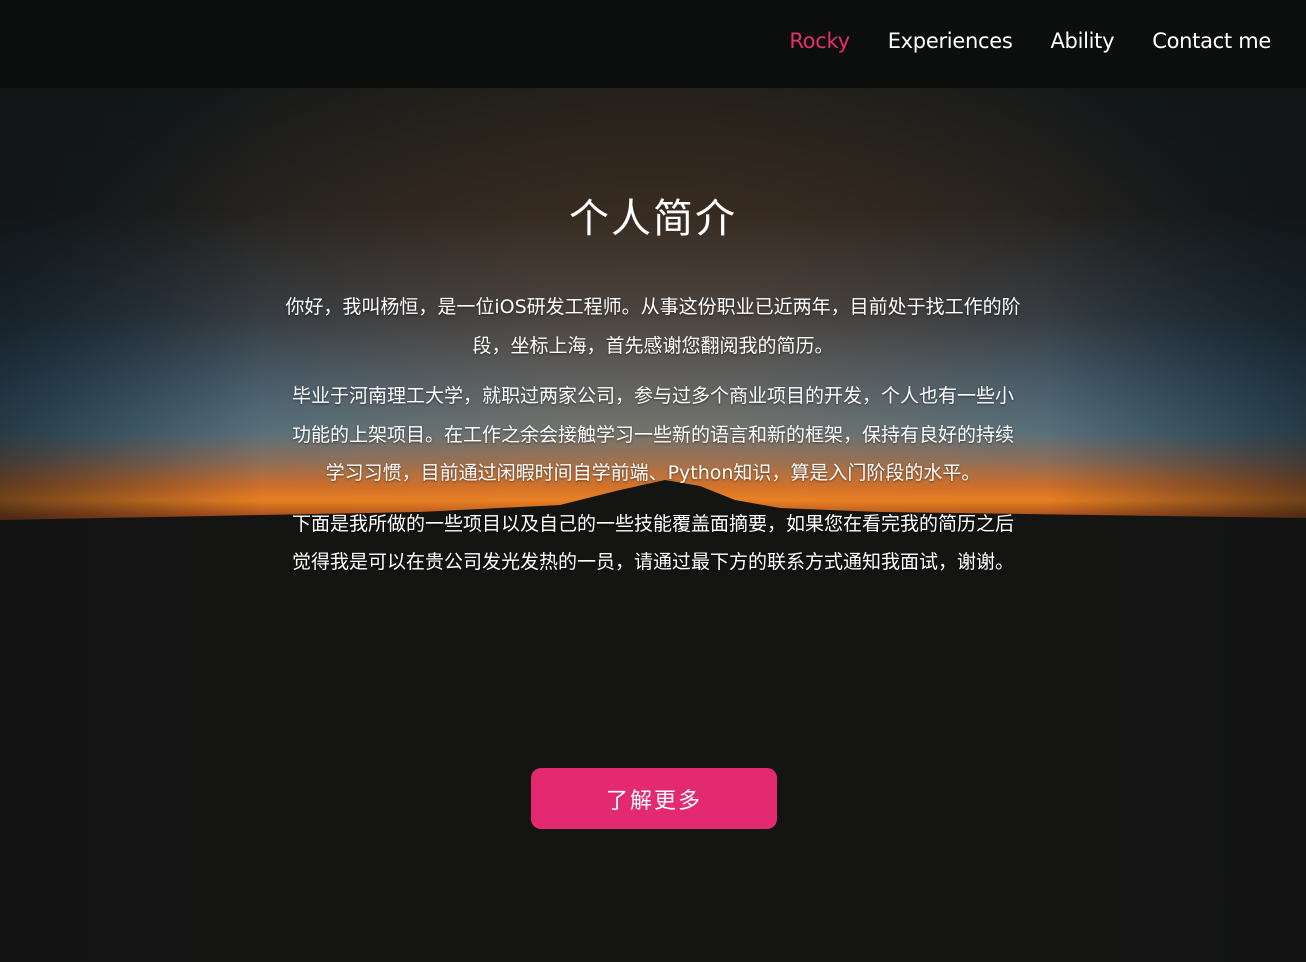 This screenshot has height=962, width=1306. Describe the element at coordinates (653, 44) in the screenshot. I see `top-navbar: Rocky Experiences Ability Contact me` at that location.